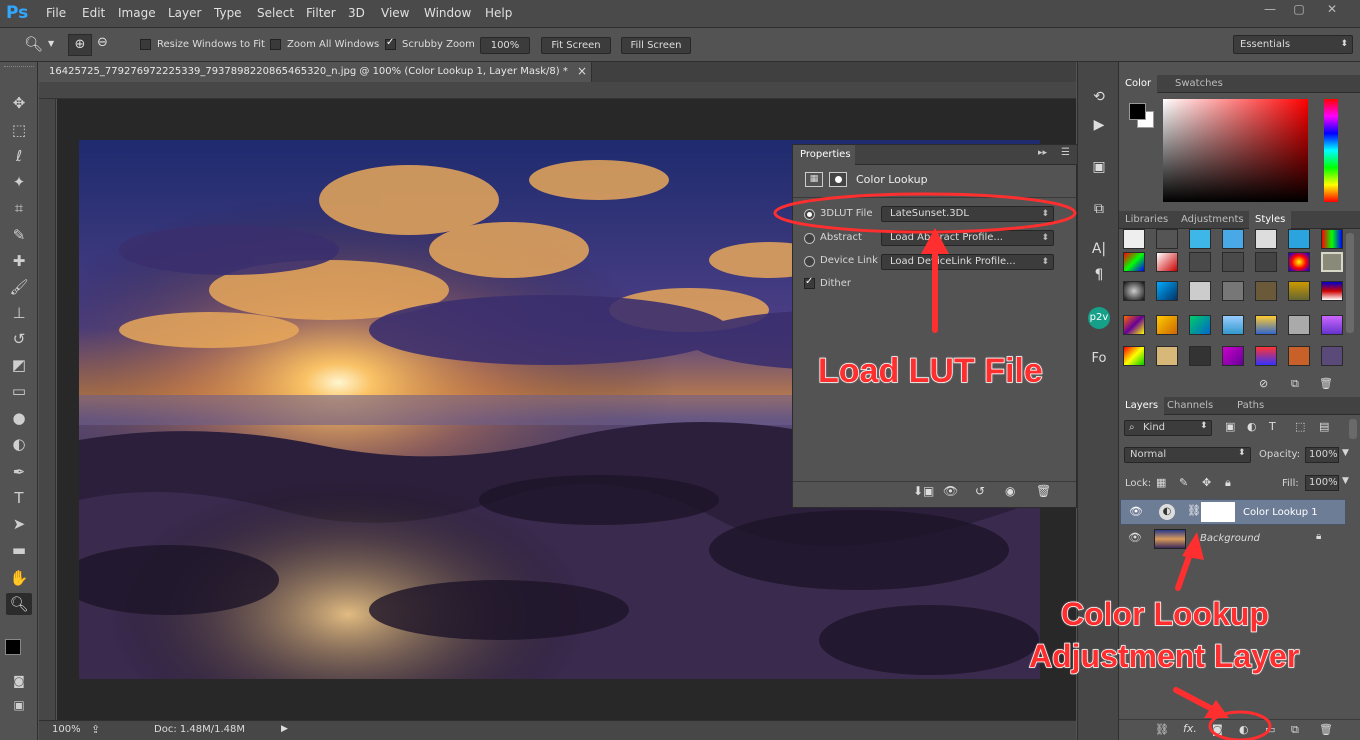 The image size is (1360, 740). I want to click on footer-arrow-shaft, so click(1195, 700).